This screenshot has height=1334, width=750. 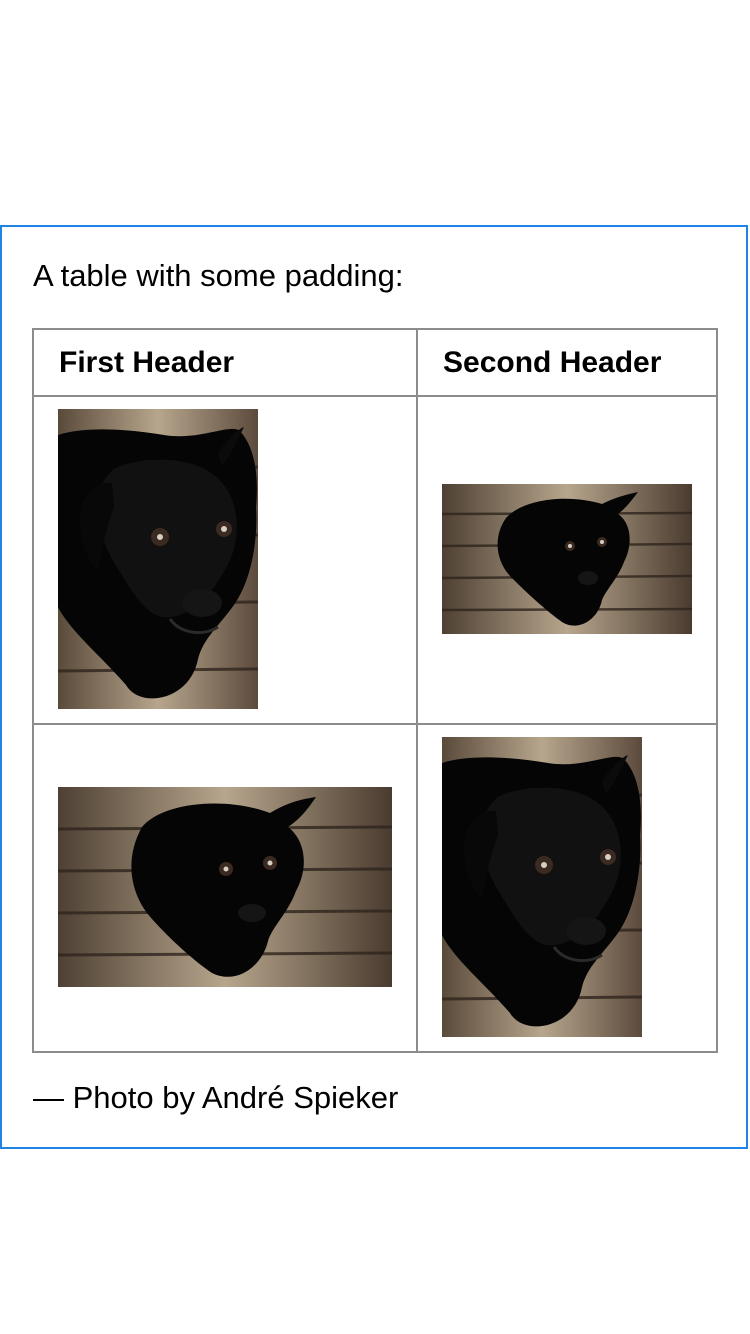 What do you see at coordinates (218, 275) in the screenshot?
I see `intro-text: A table with some padding:` at bounding box center [218, 275].